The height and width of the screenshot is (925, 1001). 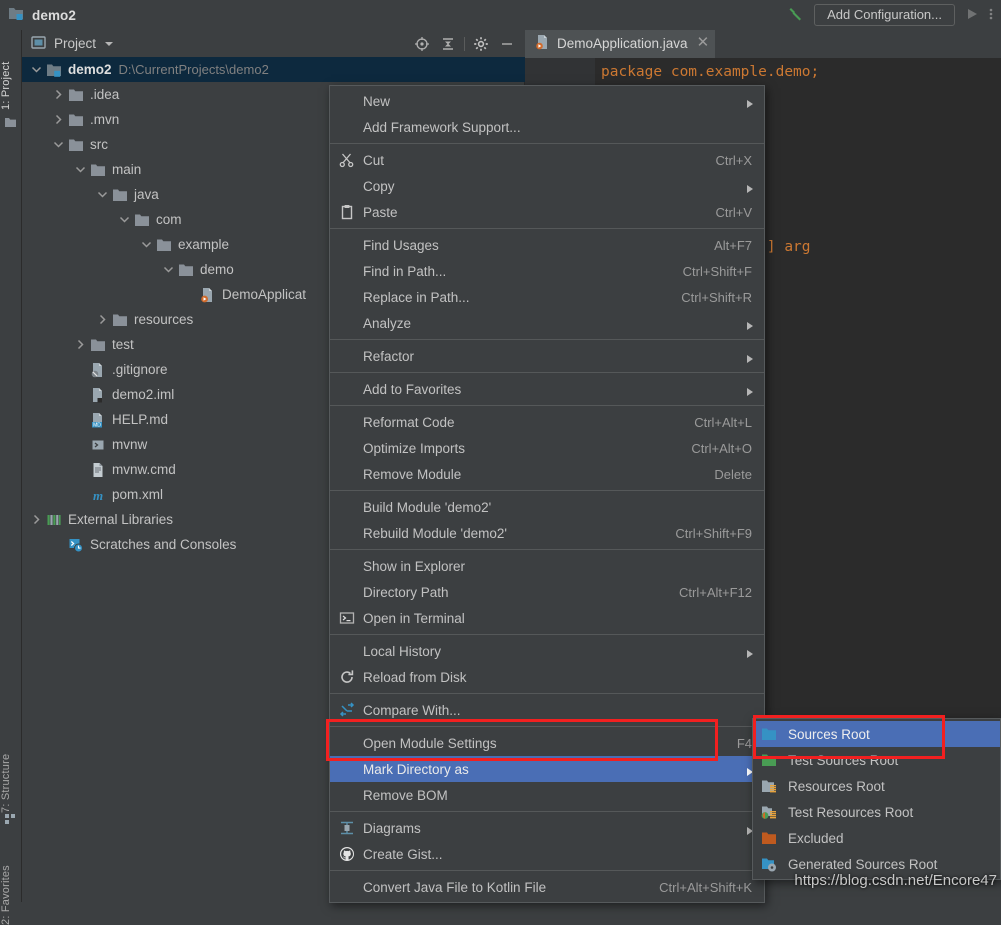 I want to click on menu-item-rebuild-module-demo2: Rebuild Module 'demo2' Ctrl+Shift+F9, so click(x=547, y=533).